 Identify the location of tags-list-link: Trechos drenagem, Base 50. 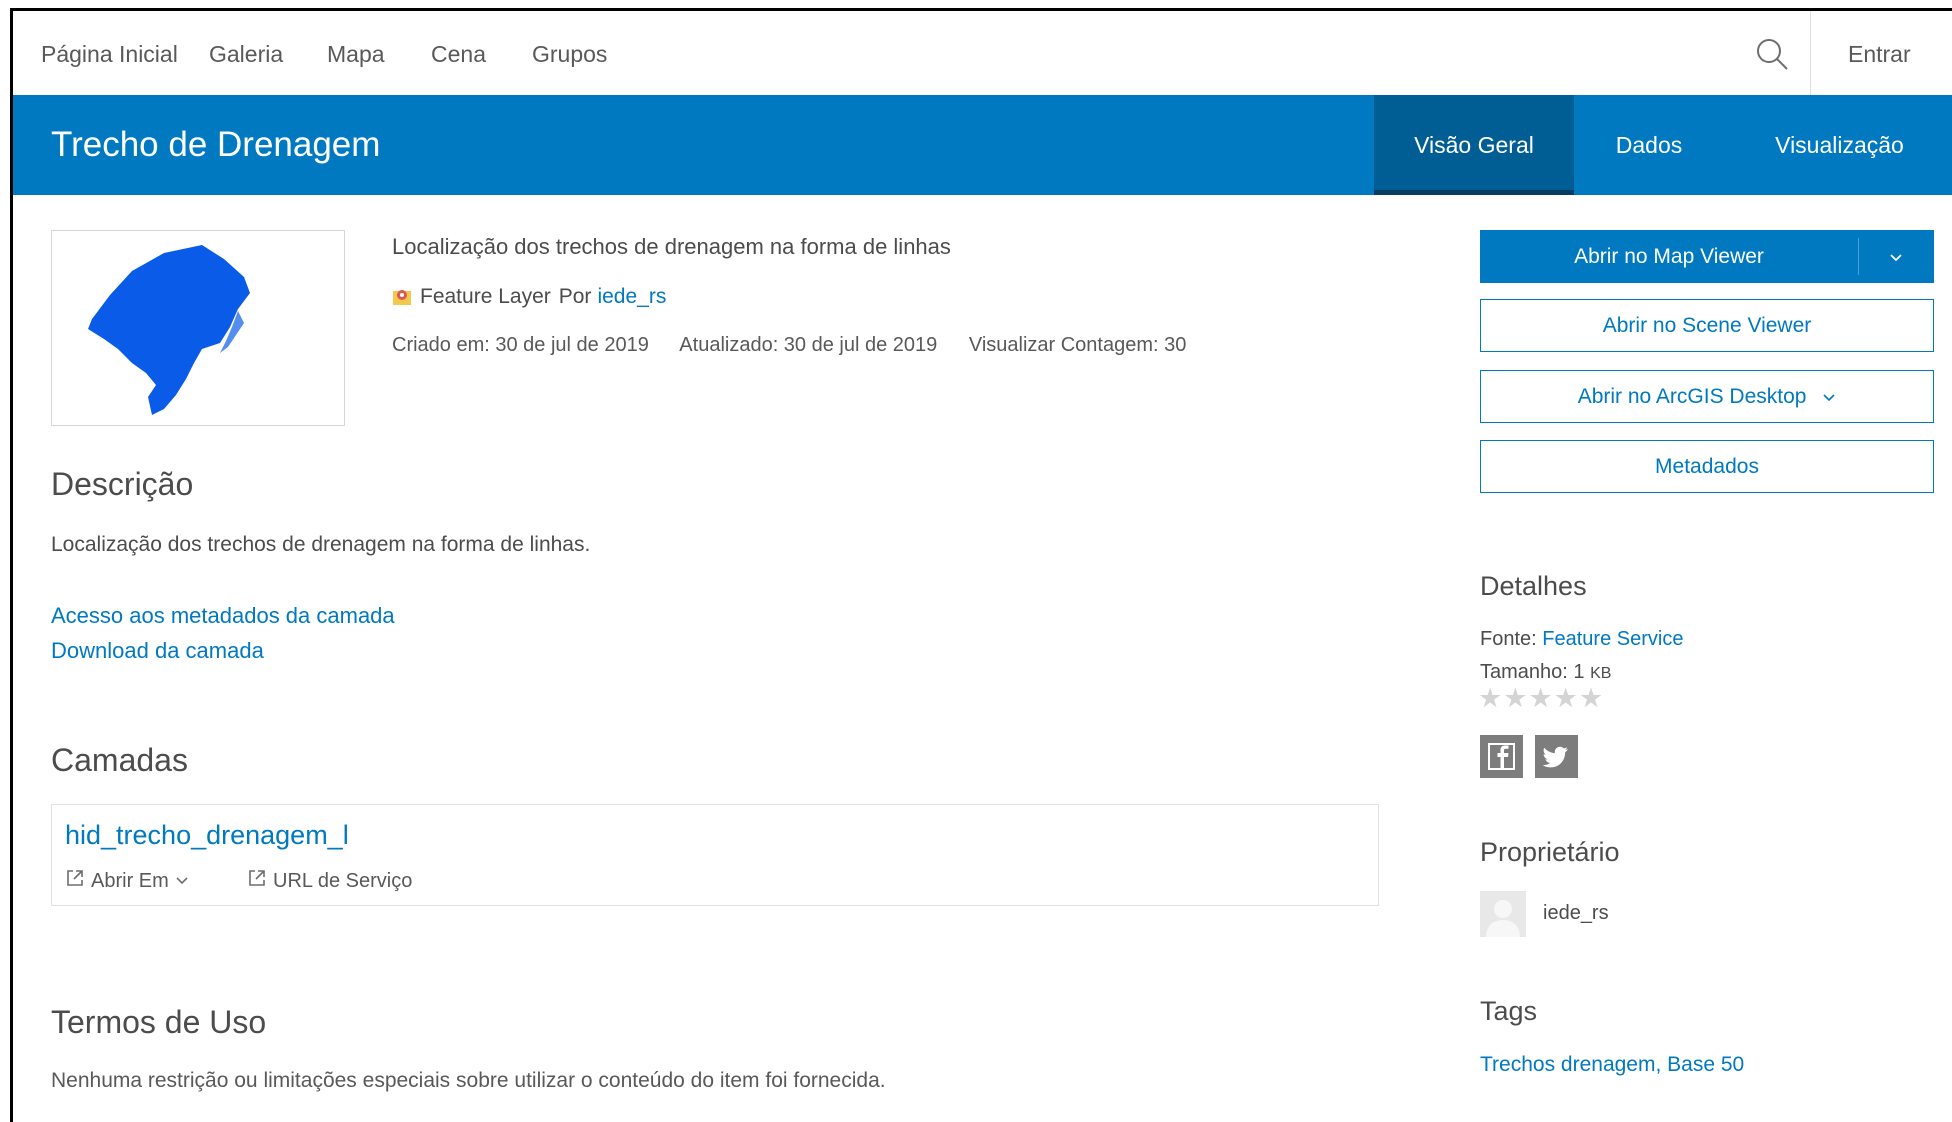
(1612, 1065).